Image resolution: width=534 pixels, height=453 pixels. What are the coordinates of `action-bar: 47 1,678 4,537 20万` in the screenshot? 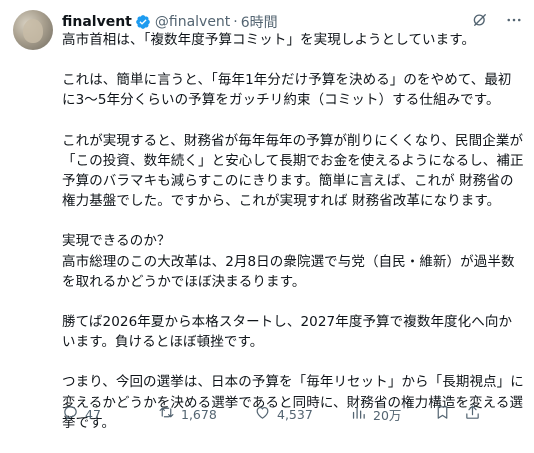 It's located at (293, 414).